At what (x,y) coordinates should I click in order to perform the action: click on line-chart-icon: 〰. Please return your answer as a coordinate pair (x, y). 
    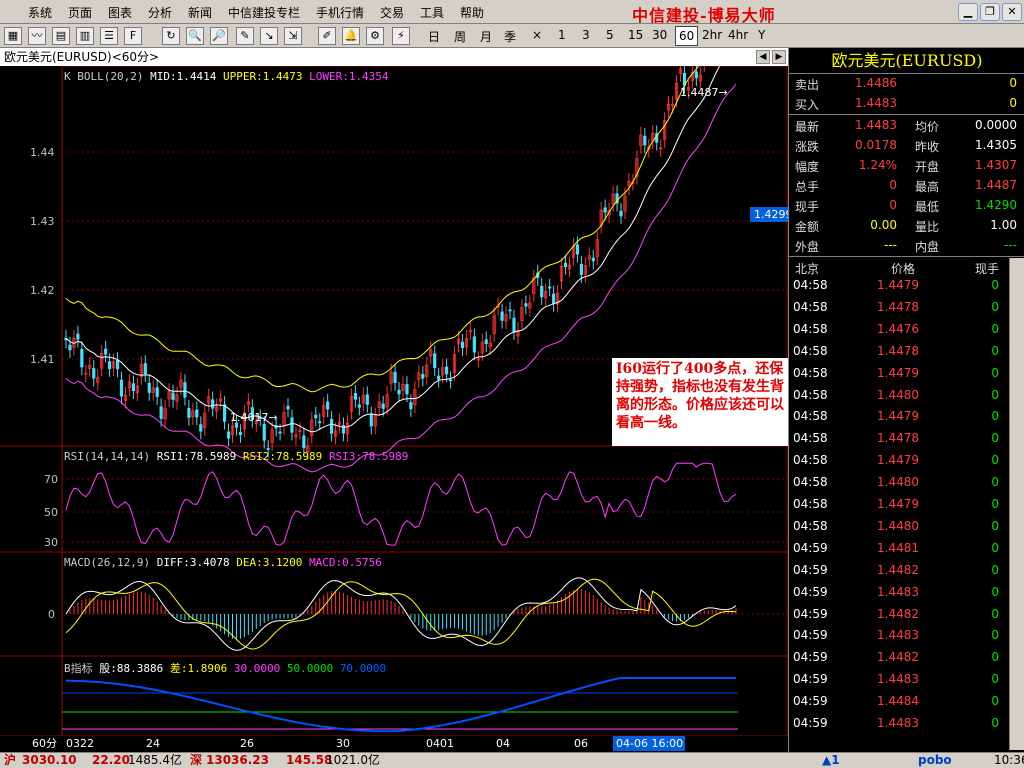
    Looking at the image, I should click on (37, 36).